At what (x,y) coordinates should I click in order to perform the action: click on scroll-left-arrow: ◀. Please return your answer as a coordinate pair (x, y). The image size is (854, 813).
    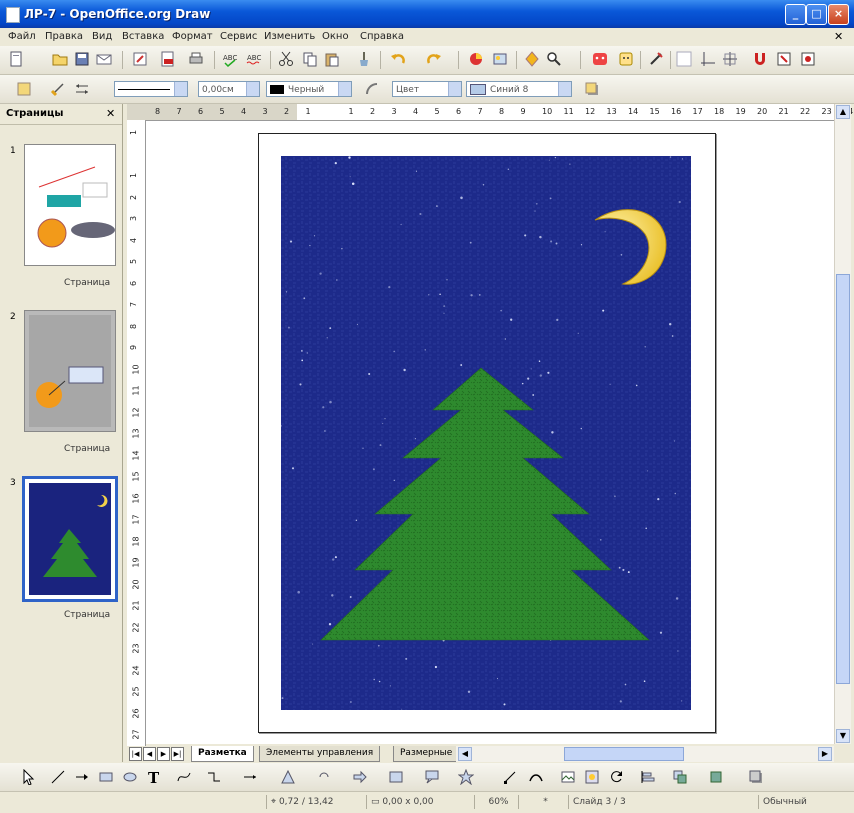
    Looking at the image, I should click on (465, 754).